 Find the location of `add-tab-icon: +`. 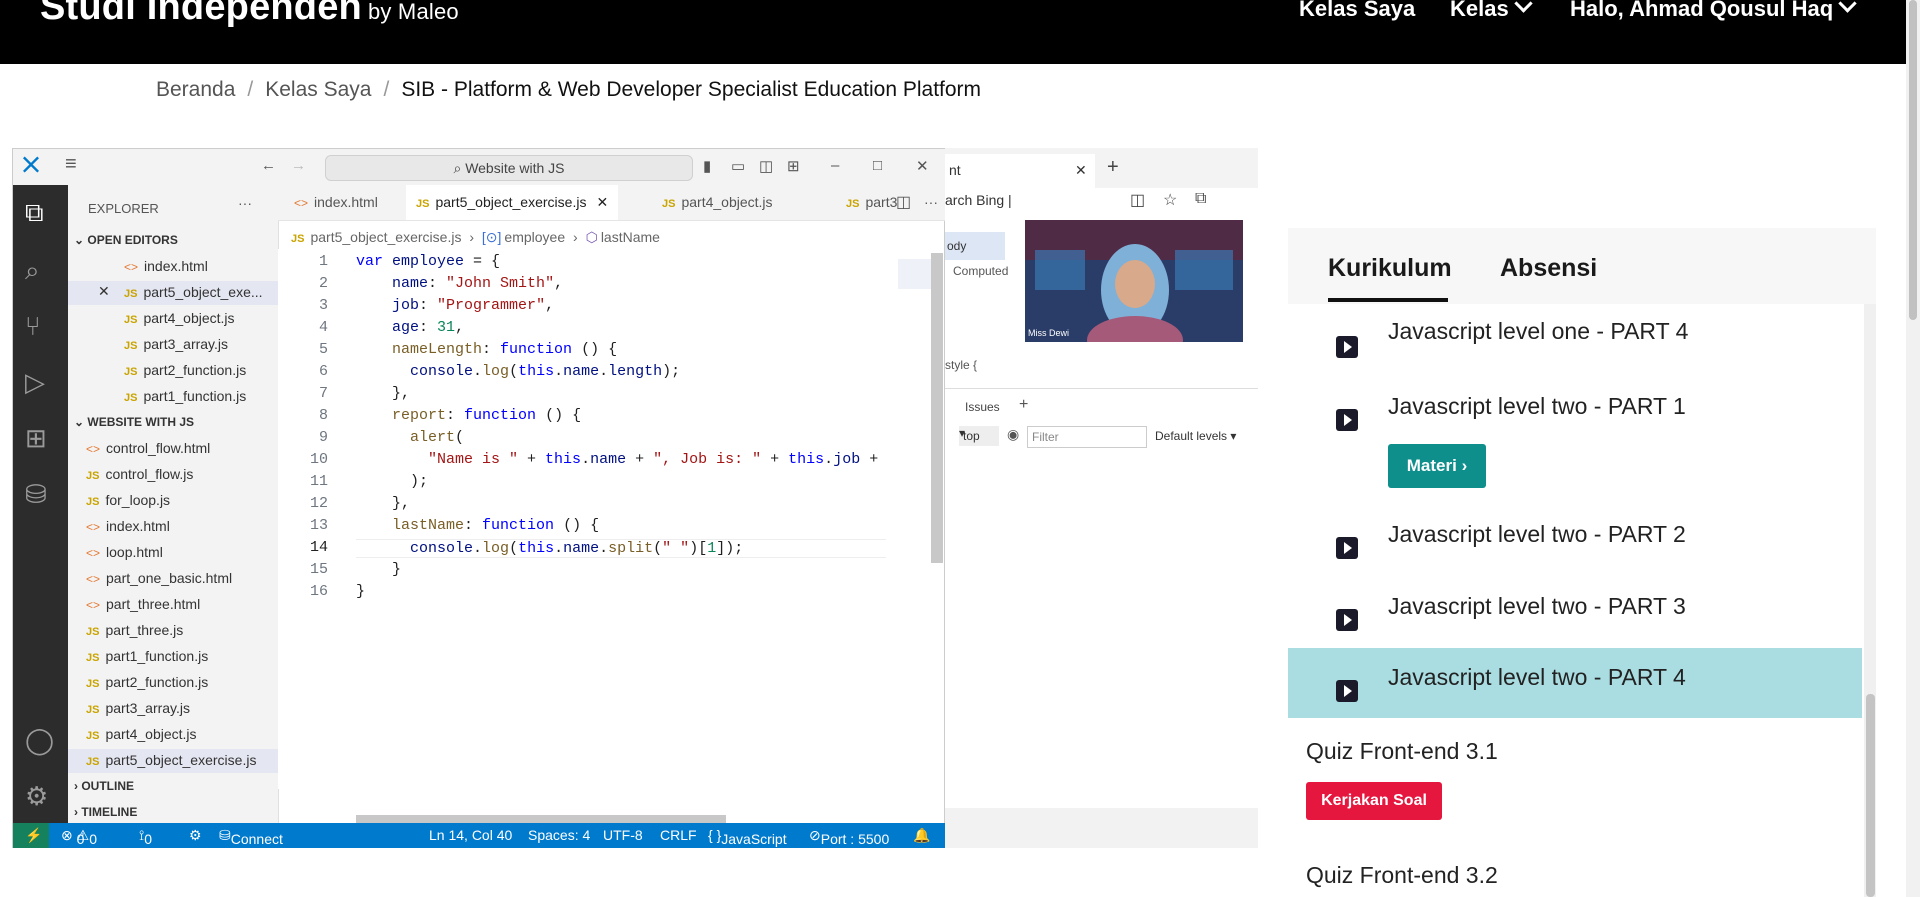

add-tab-icon: + is located at coordinates (1023, 405).